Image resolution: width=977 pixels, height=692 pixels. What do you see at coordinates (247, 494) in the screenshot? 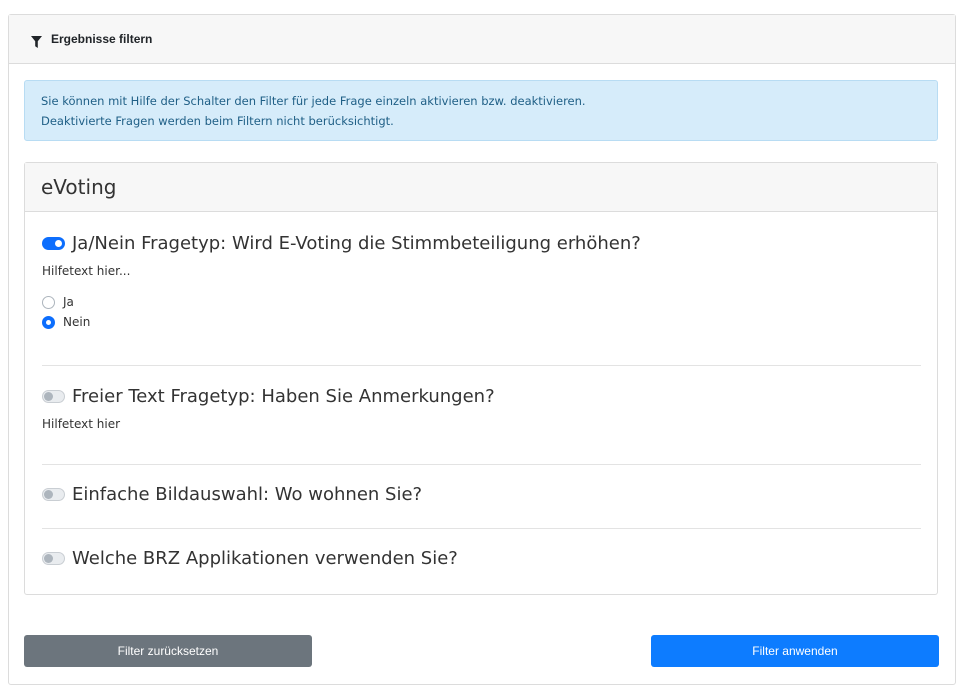
I see `question-3-text: Einfache Bildauswahl: Wo wohnen Sie?` at bounding box center [247, 494].